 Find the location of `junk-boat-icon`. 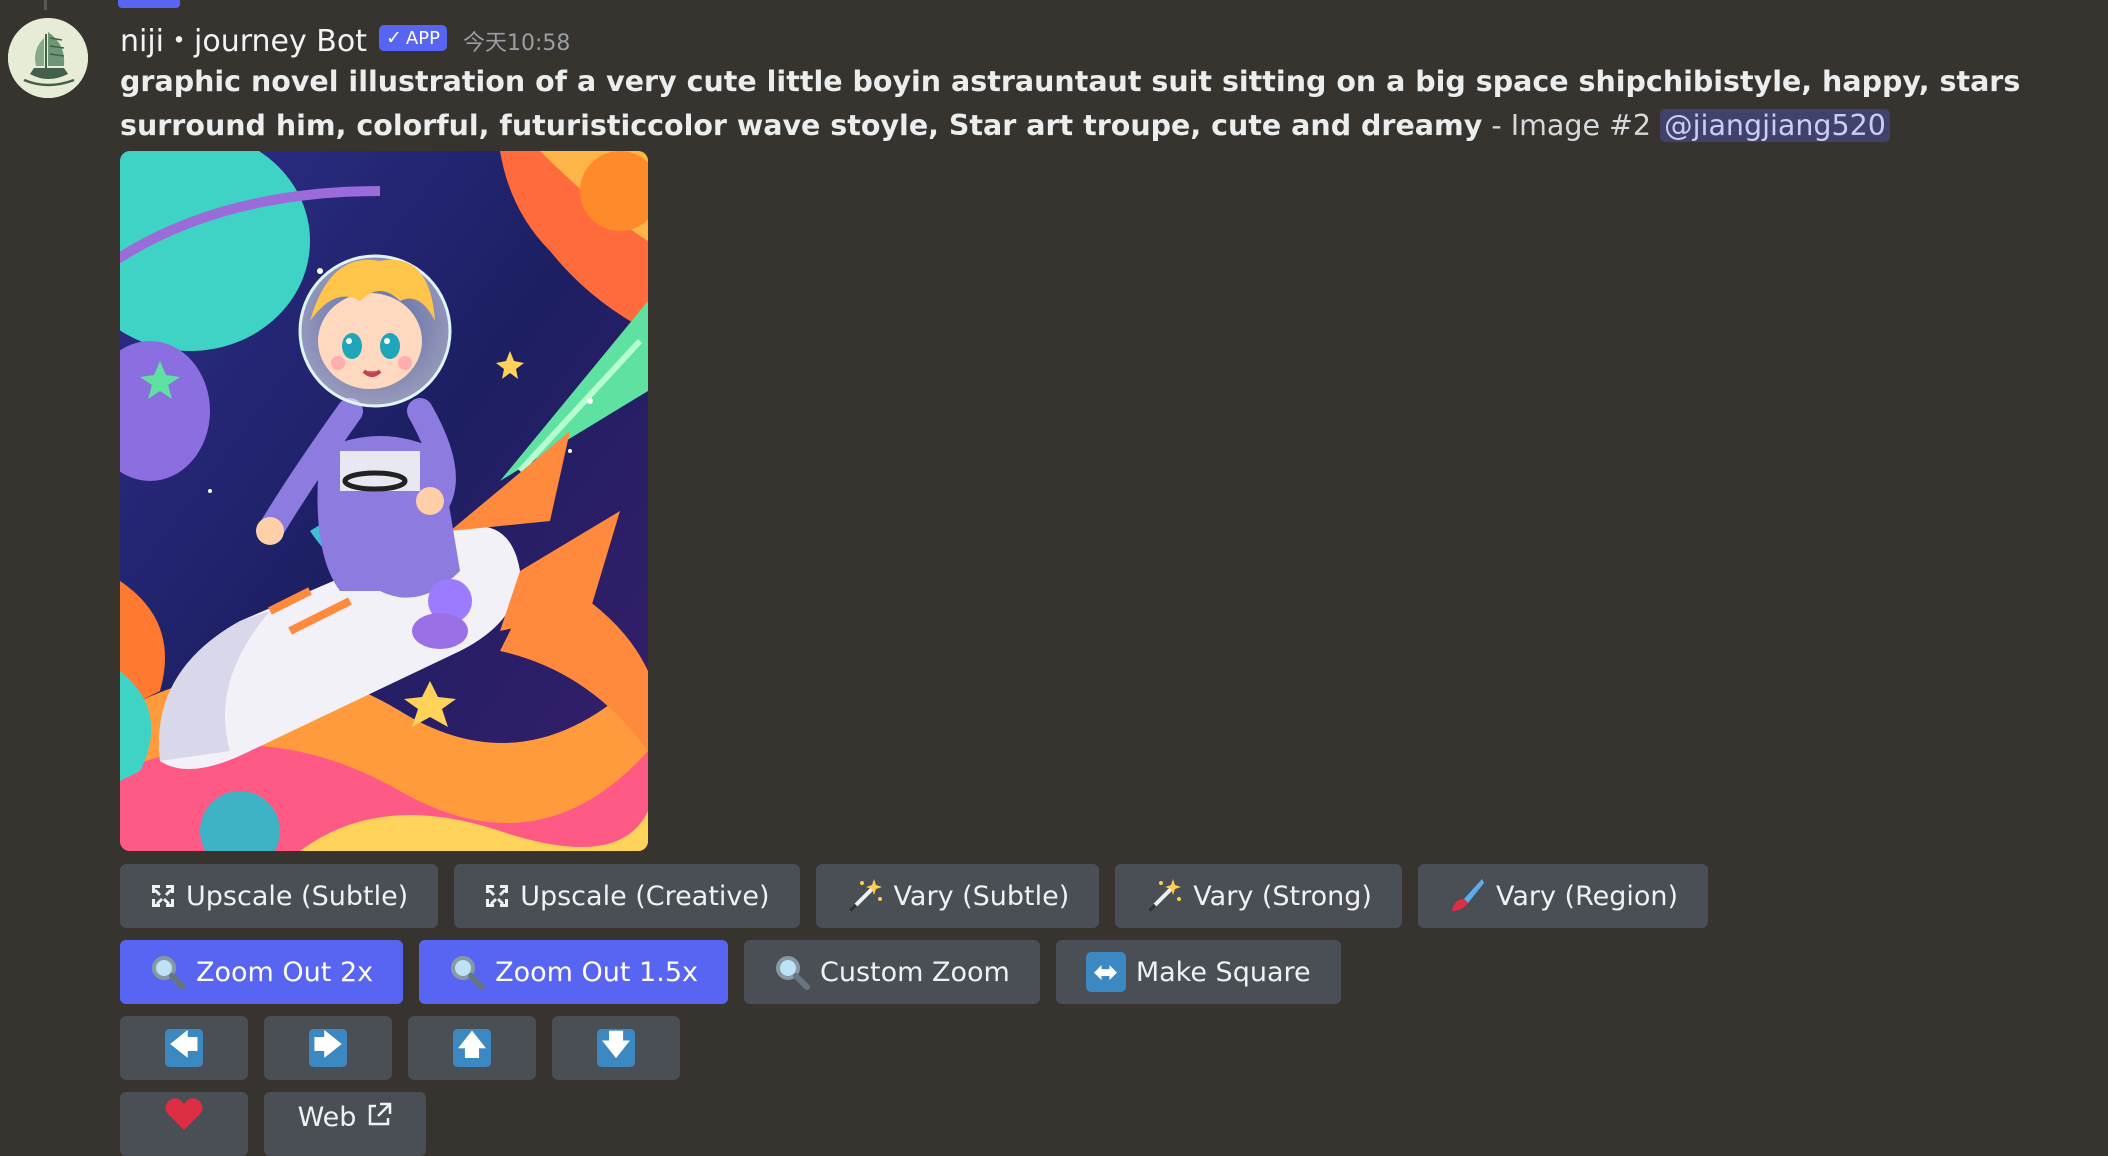

junk-boat-icon is located at coordinates (48, 58).